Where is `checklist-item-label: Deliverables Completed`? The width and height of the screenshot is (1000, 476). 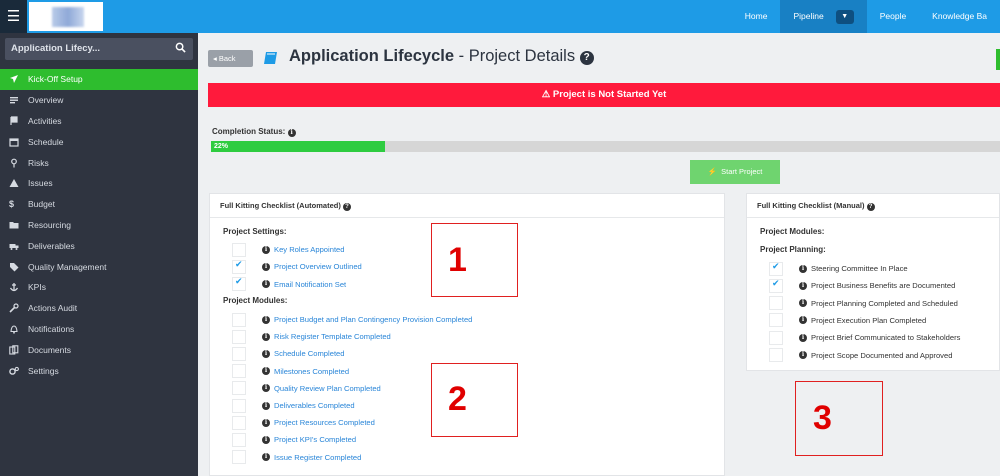 checklist-item-label: Deliverables Completed is located at coordinates (314, 405).